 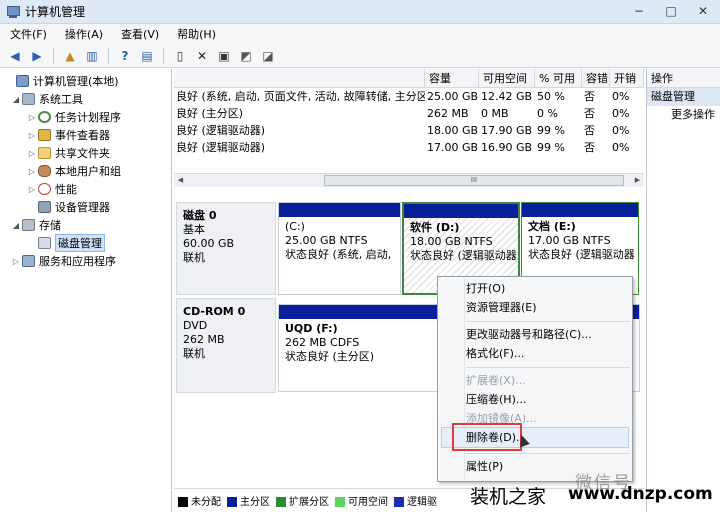 What do you see at coordinates (28, 225) in the screenshot?
I see `storage-icon` at bounding box center [28, 225].